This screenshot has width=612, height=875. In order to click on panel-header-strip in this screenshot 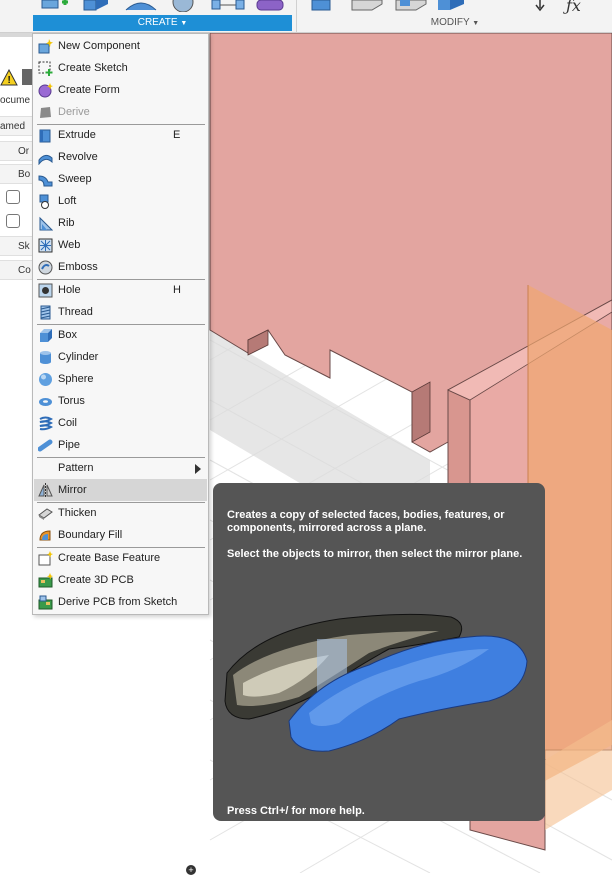, I will do `click(16, 35)`.